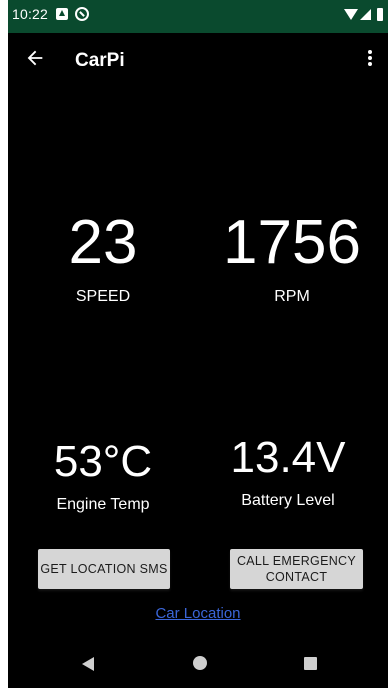 Image resolution: width=388 pixels, height=688 pixels. What do you see at coordinates (351, 14) in the screenshot?
I see `wifi-icon` at bounding box center [351, 14].